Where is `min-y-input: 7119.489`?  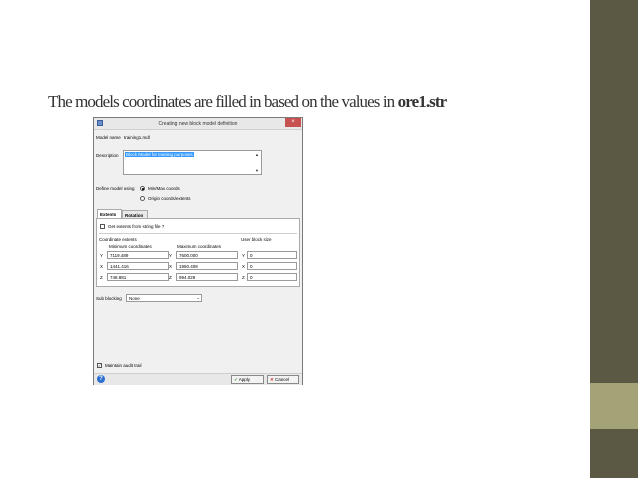
min-y-input: 7119.489 is located at coordinates (138, 255).